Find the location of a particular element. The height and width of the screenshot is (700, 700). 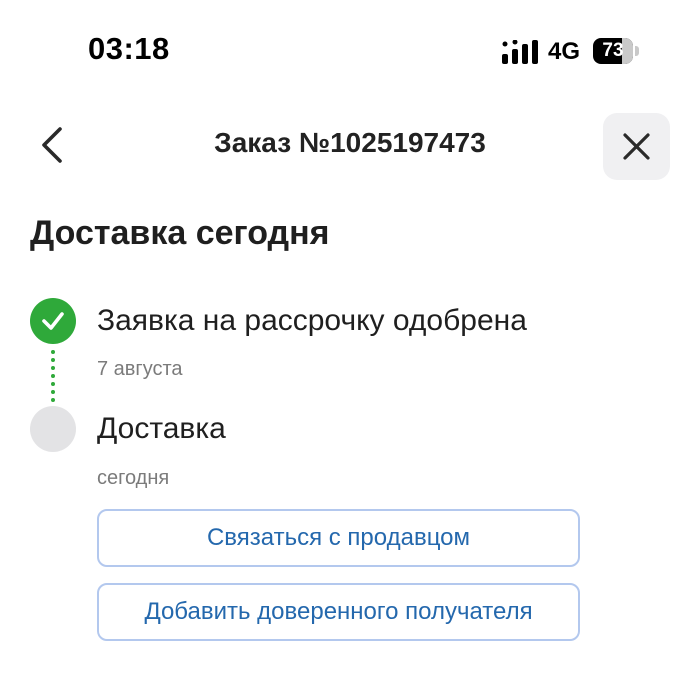

add-trusted-recipient-button: Добавить доверенного получателя is located at coordinates (338, 612).